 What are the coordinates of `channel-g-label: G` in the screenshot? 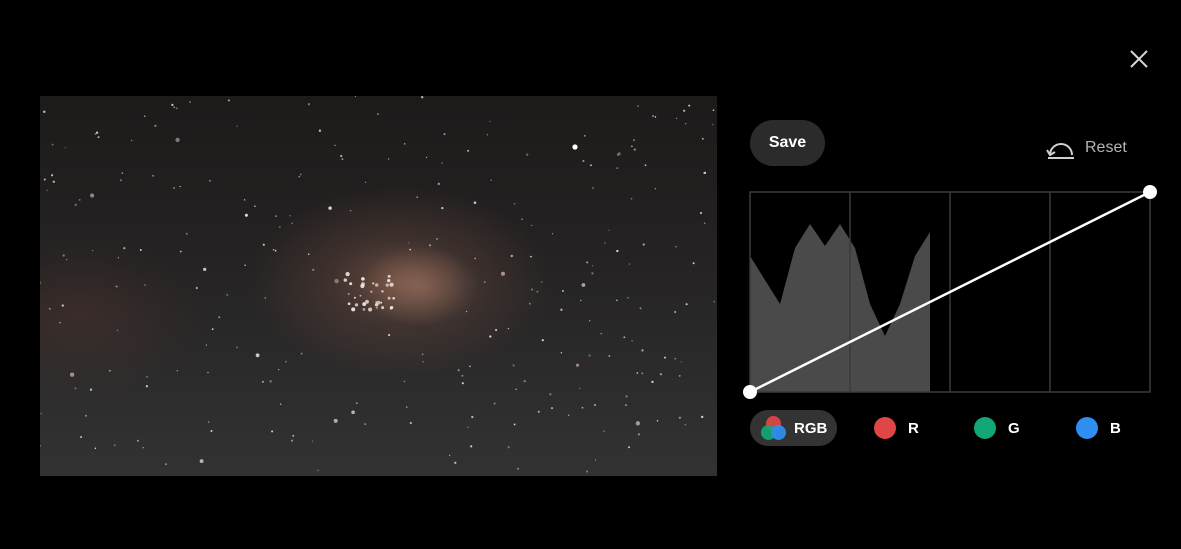 It's located at (1014, 428).